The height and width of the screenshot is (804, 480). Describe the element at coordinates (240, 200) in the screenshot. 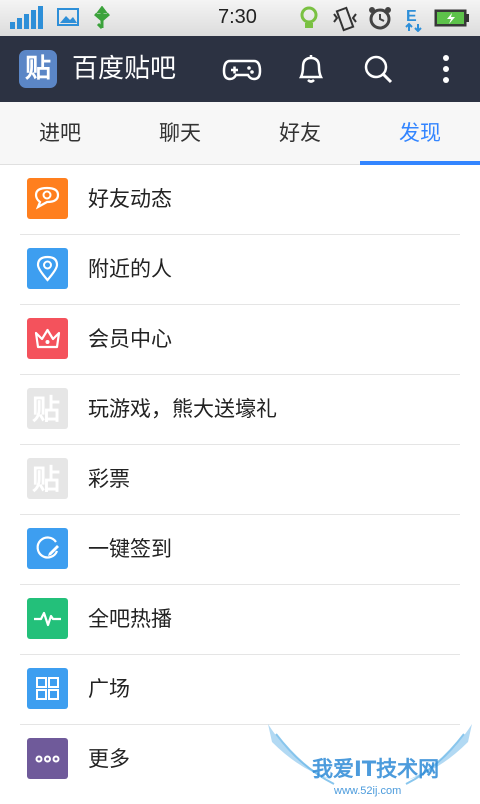

I see `menu-item-friend-feed: 好友动态` at that location.